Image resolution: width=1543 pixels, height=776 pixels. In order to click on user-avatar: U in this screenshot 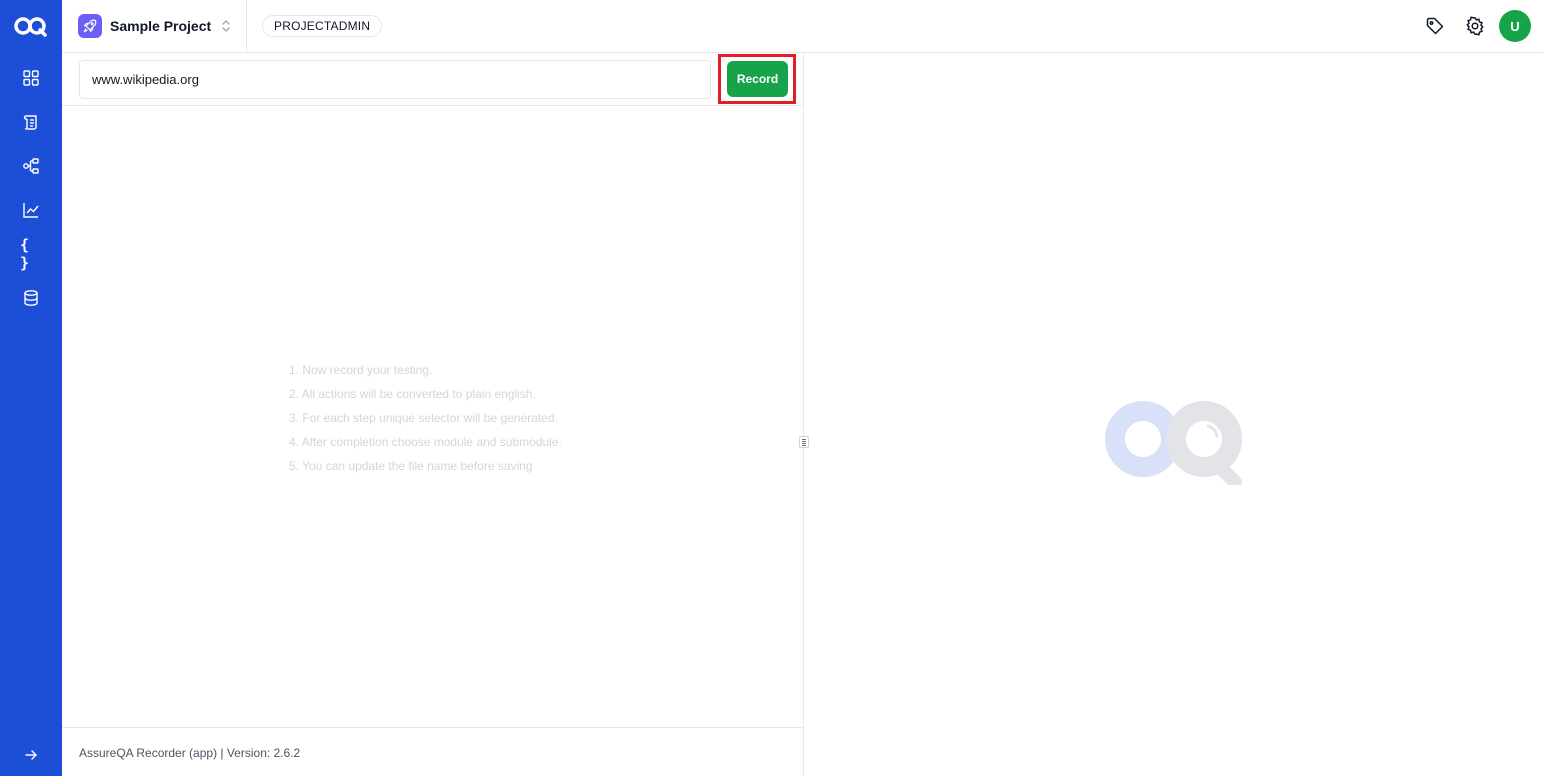, I will do `click(1515, 26)`.